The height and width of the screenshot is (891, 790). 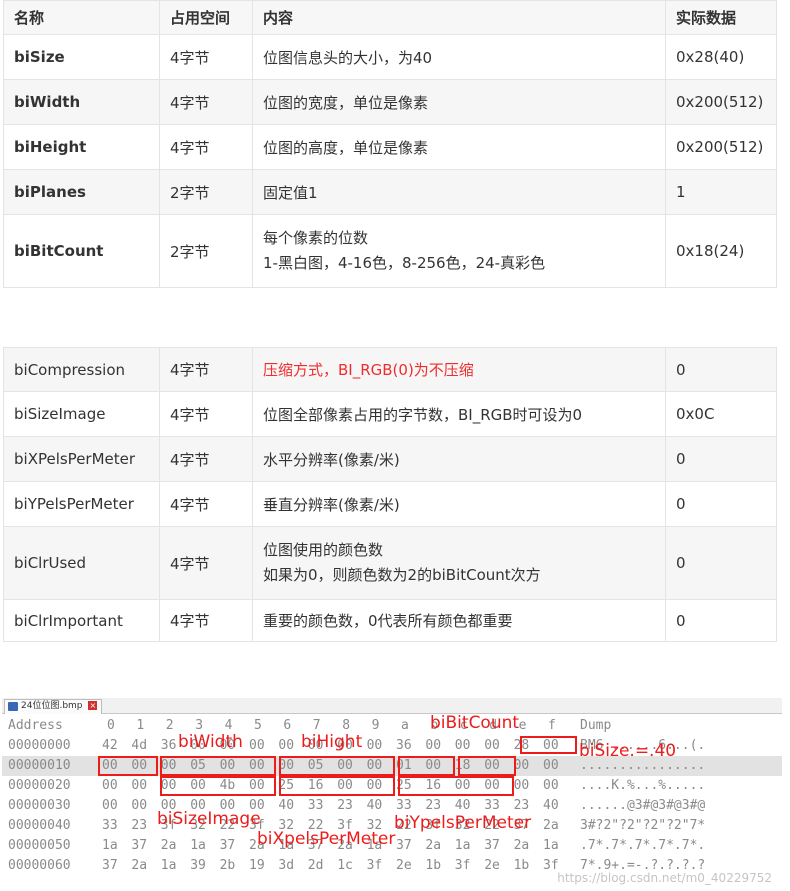 I want to click on field-value: 0x18(24), so click(x=721, y=251).